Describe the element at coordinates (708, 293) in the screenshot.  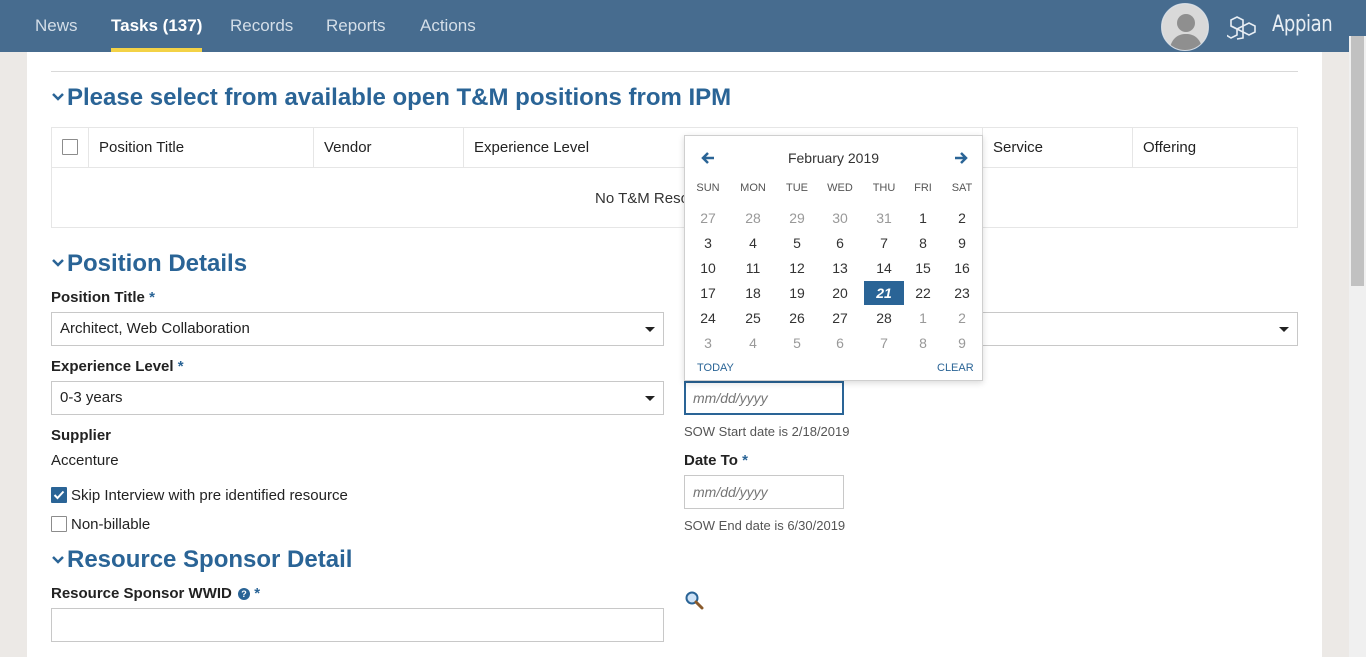
I see `calendar-day: 17` at that location.